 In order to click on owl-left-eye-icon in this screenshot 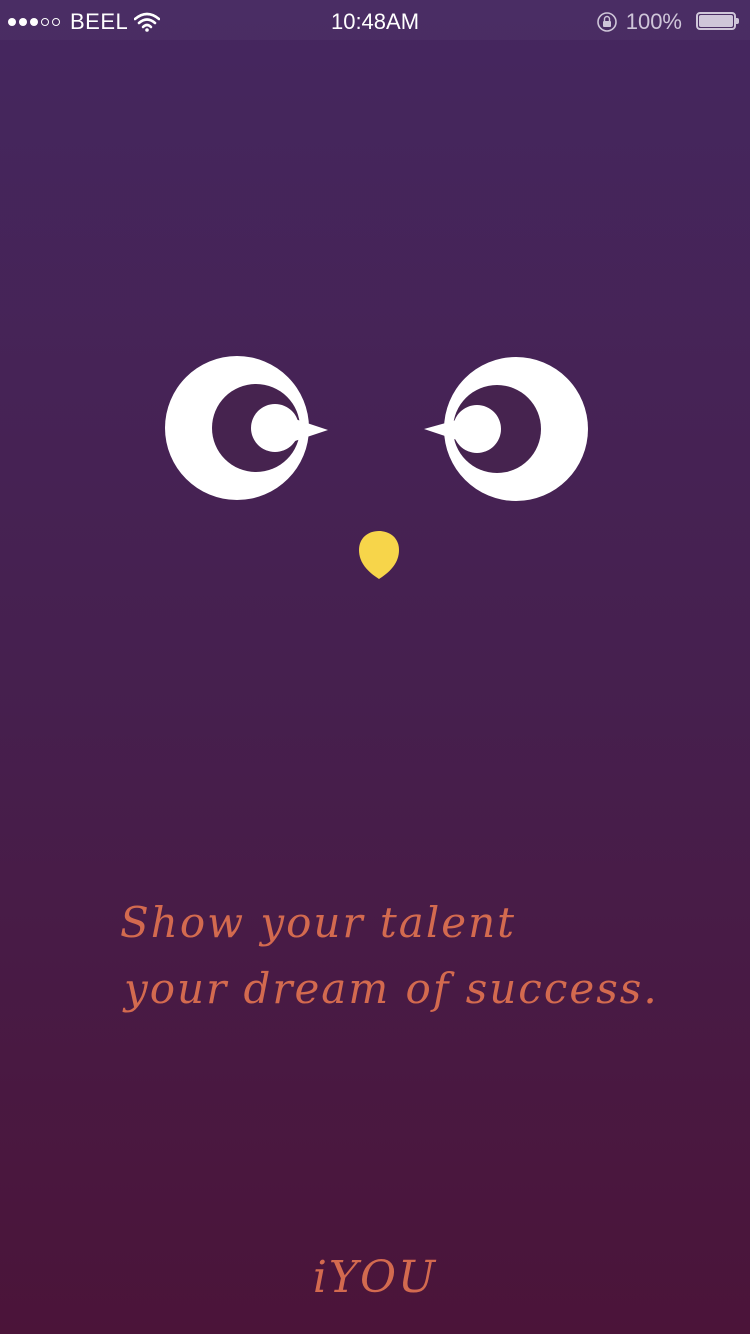, I will do `click(246, 428)`.